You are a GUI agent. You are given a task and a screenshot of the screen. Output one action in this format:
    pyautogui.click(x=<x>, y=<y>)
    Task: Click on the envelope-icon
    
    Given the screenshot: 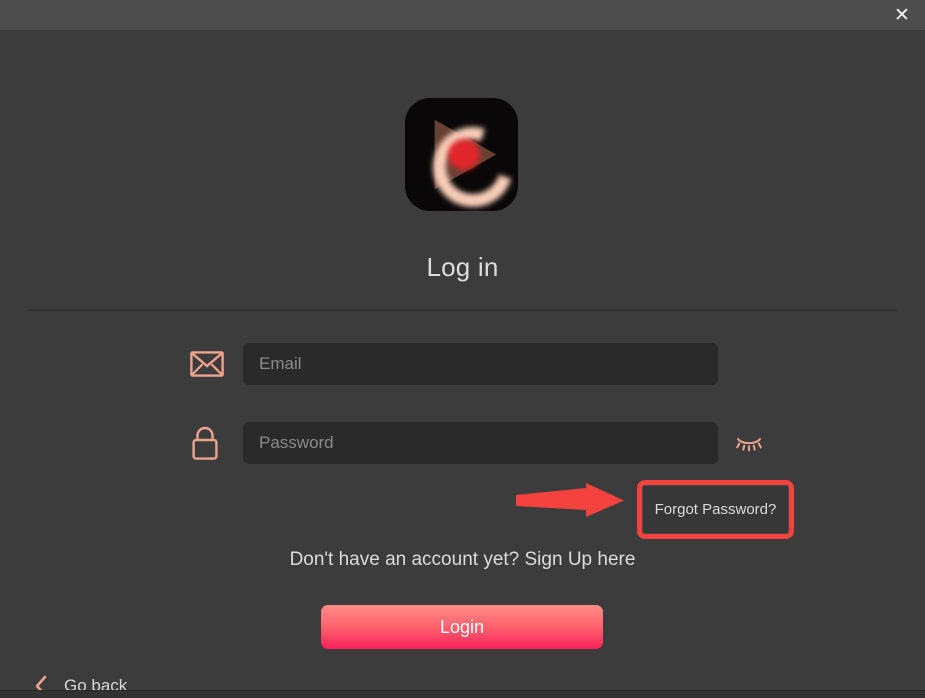 What is the action you would take?
    pyautogui.click(x=209, y=364)
    